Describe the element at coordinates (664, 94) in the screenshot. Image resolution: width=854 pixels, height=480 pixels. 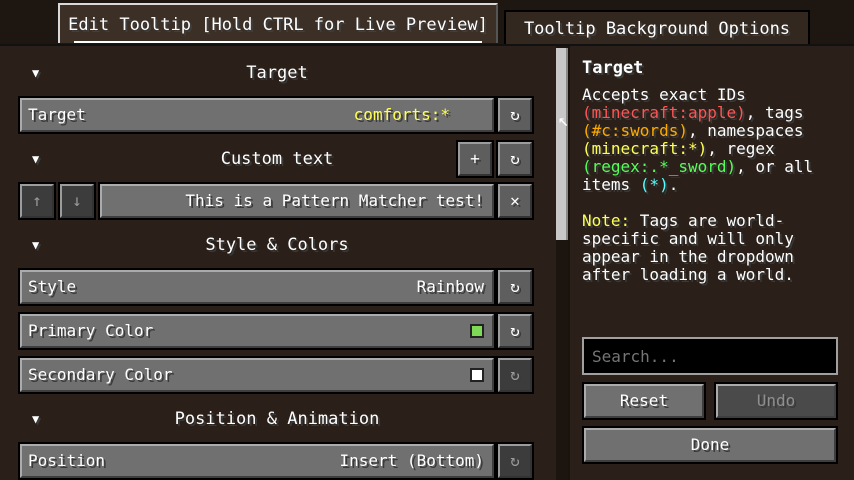
I see `help-text: Accepts exact IDs` at that location.